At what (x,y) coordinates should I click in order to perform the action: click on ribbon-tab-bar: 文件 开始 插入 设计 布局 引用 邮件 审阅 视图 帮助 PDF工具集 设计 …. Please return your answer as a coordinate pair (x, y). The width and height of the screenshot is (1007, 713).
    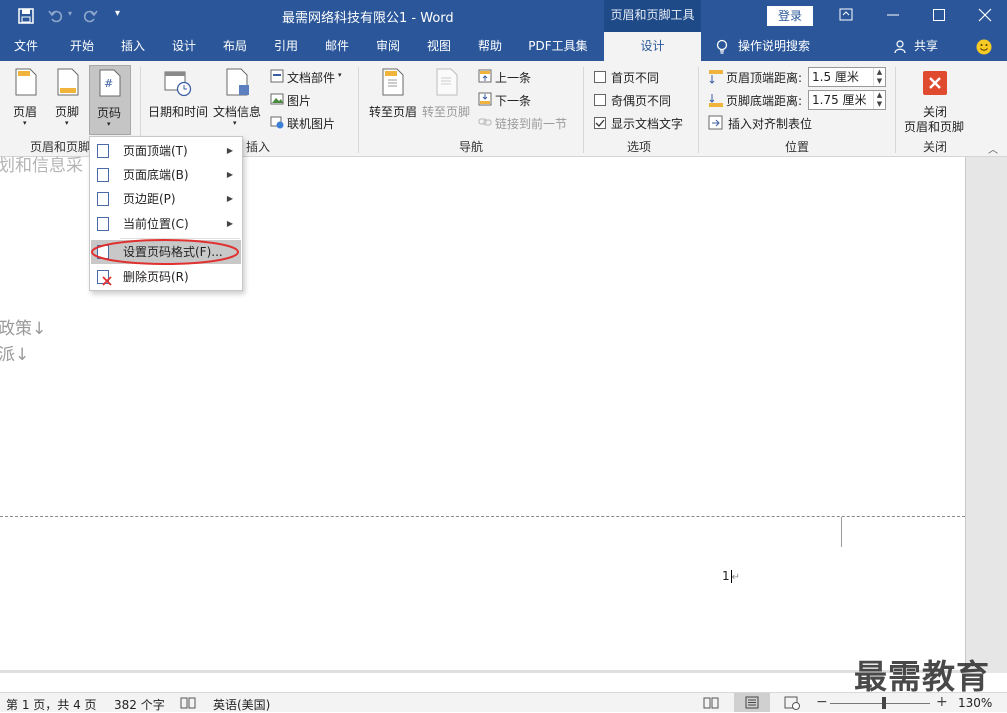
    Looking at the image, I should click on (503, 46).